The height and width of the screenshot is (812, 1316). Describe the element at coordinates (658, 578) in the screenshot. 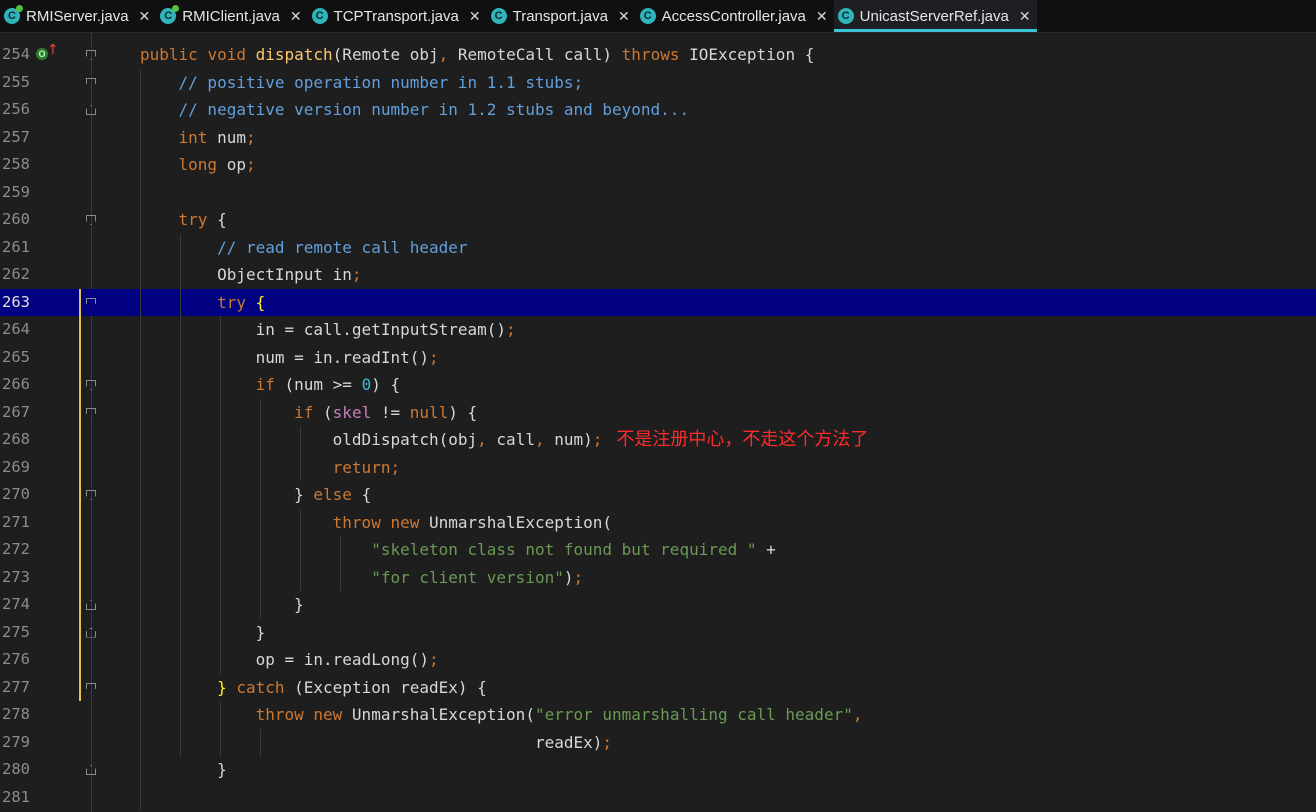

I see `code-line-273: 273 "for client version");` at that location.